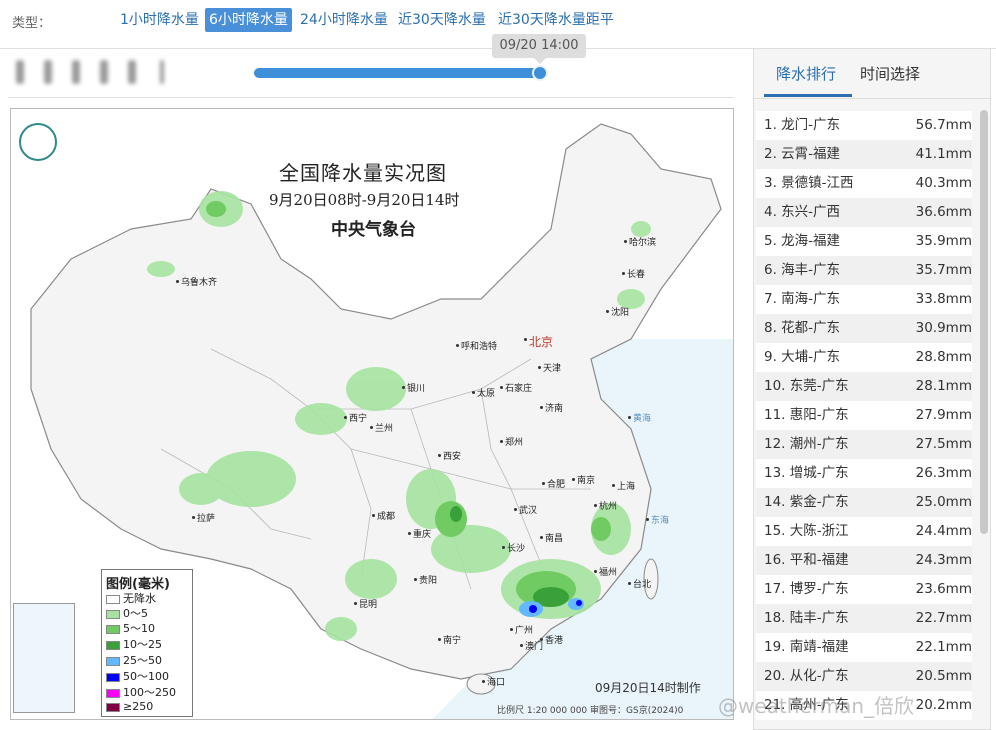  I want to click on city-label: 哈尔滨, so click(639, 241).